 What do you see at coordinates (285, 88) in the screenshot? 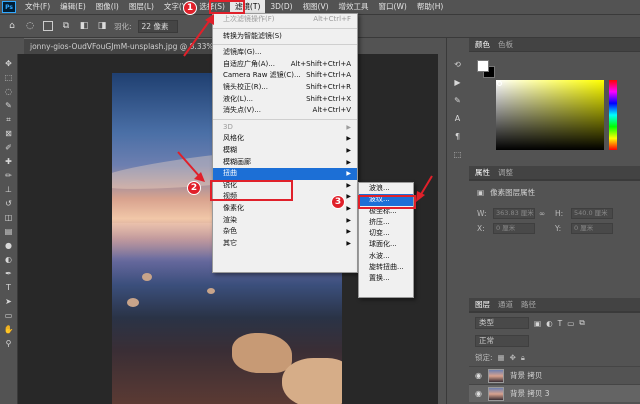
I see `menu-item-lens-correction: 镜头校正(R)... Shift+Ctrl+R` at bounding box center [285, 88].